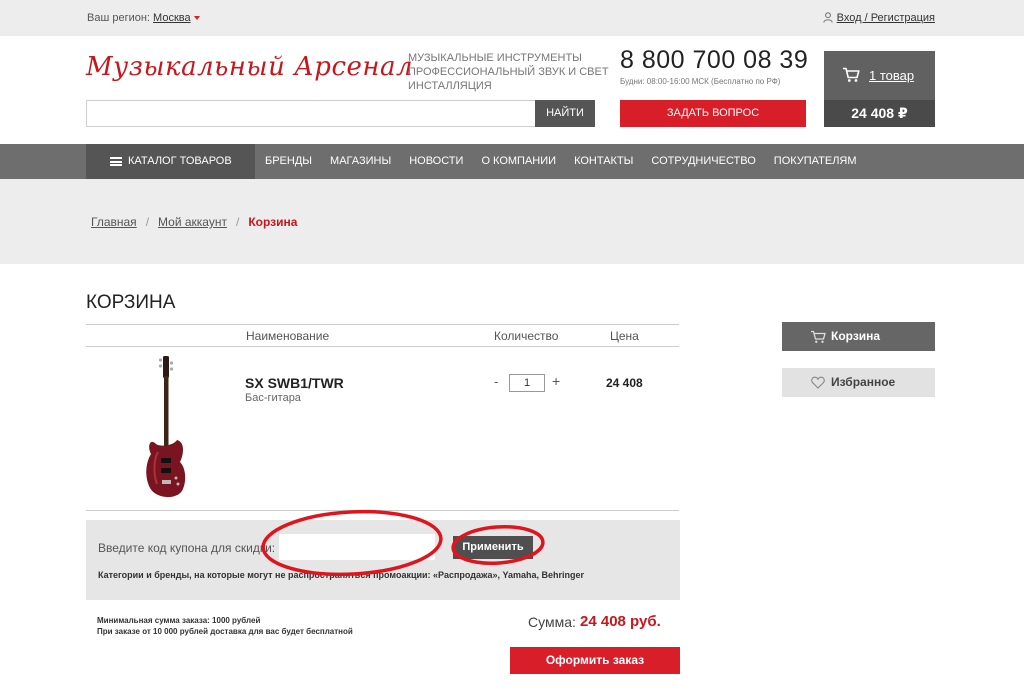 The image size is (1024, 692). I want to click on region-label: Ваш регион:, so click(118, 18).